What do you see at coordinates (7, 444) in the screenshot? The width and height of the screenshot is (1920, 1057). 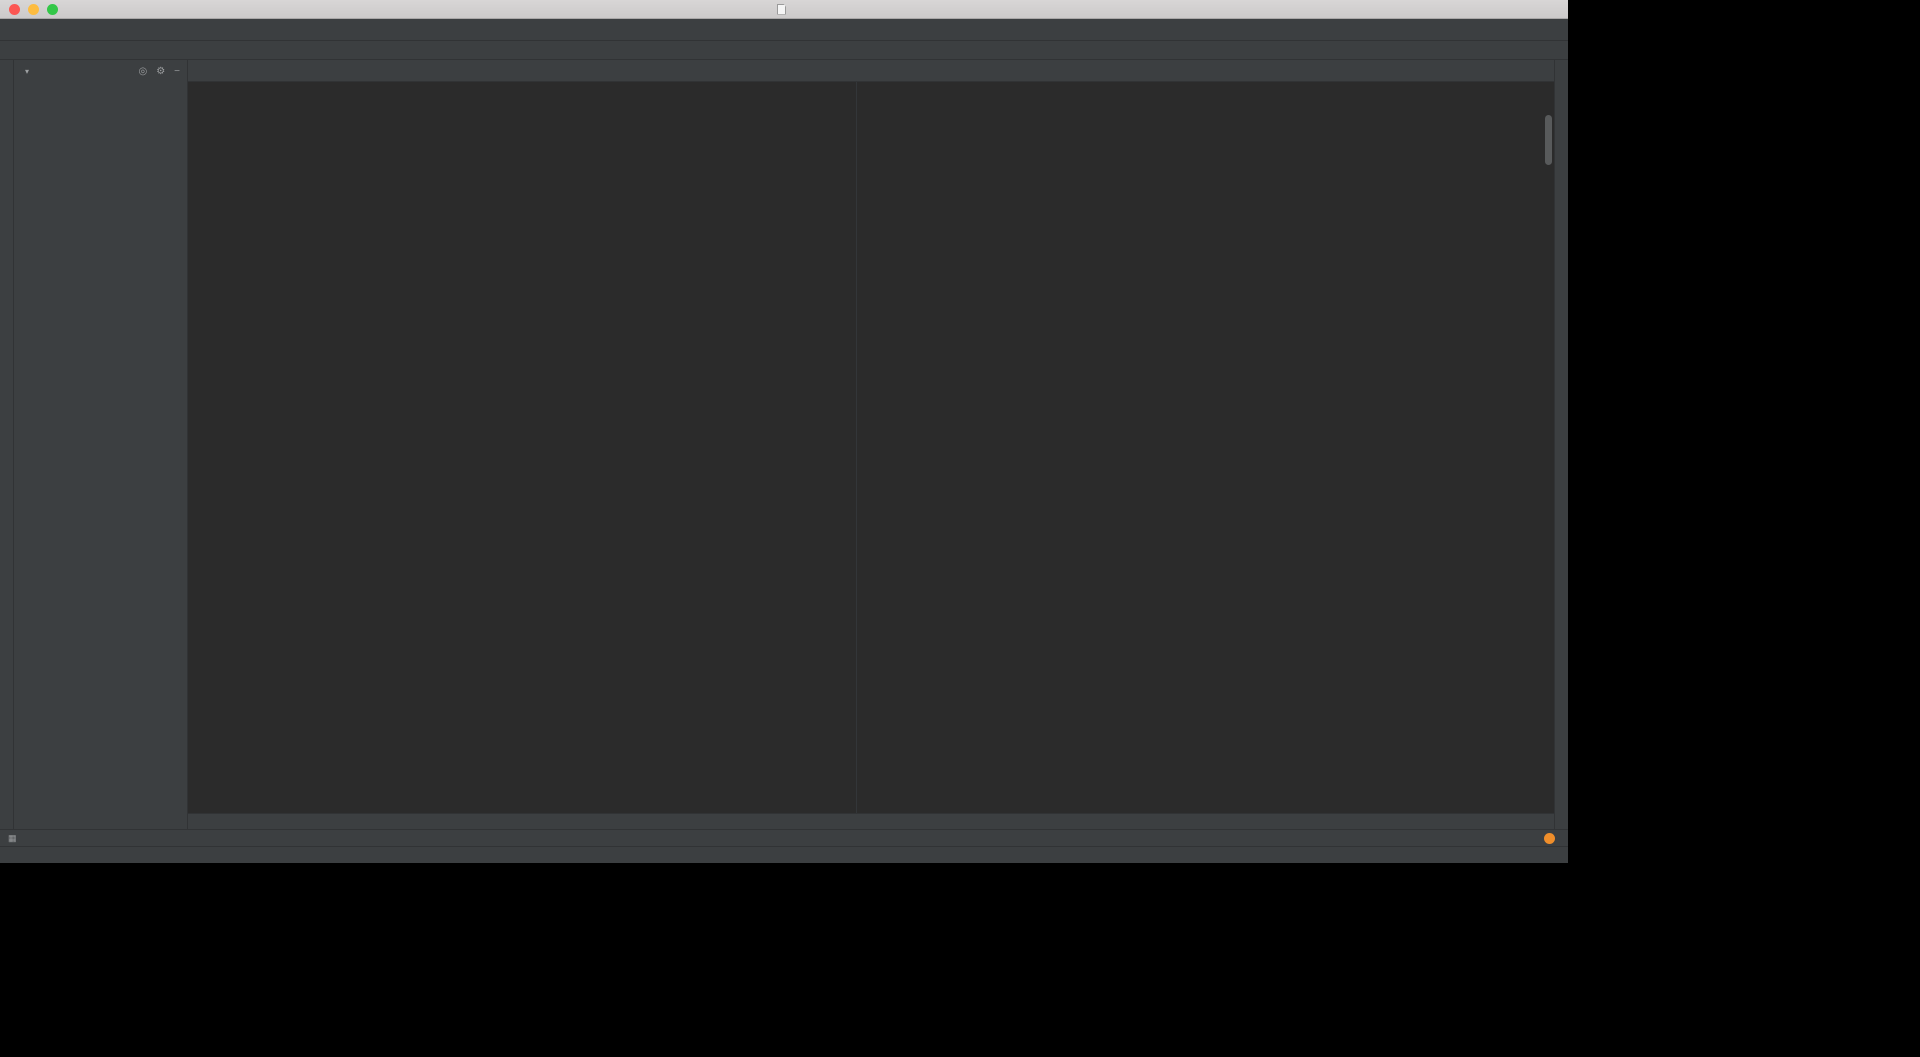 I see `left-tool-stripe` at bounding box center [7, 444].